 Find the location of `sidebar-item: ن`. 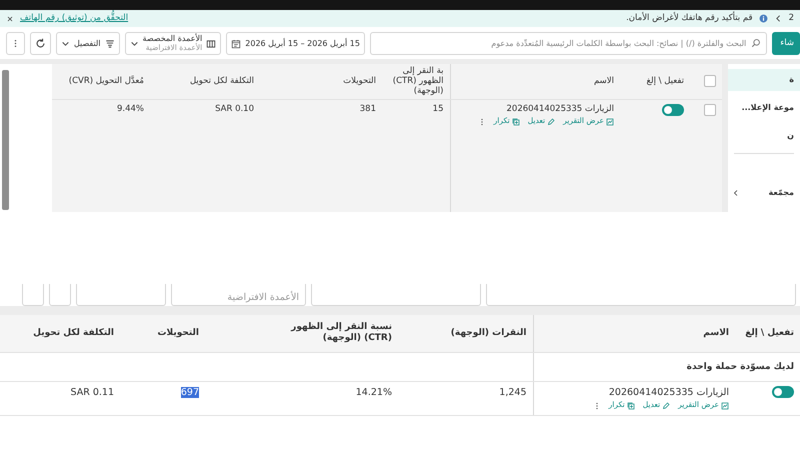

sidebar-item: ن is located at coordinates (764, 136).